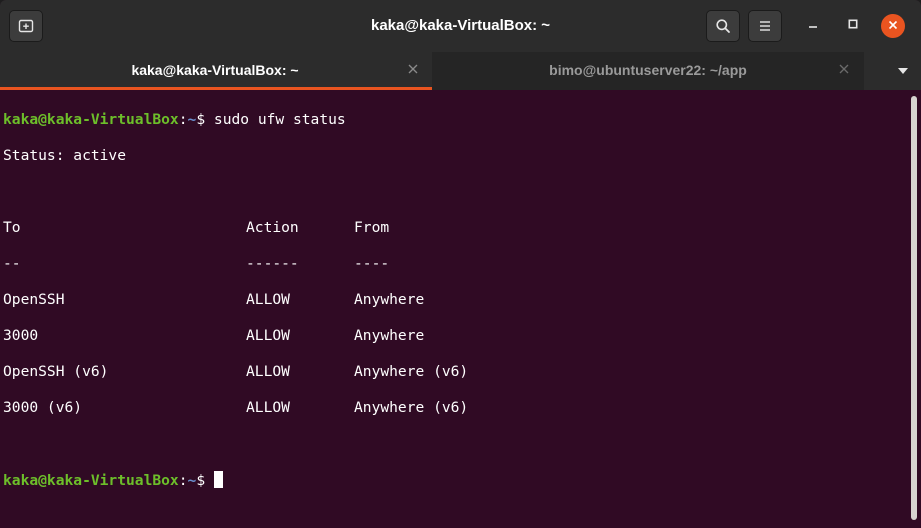 The width and height of the screenshot is (921, 528). I want to click on close-button, so click(893, 26).